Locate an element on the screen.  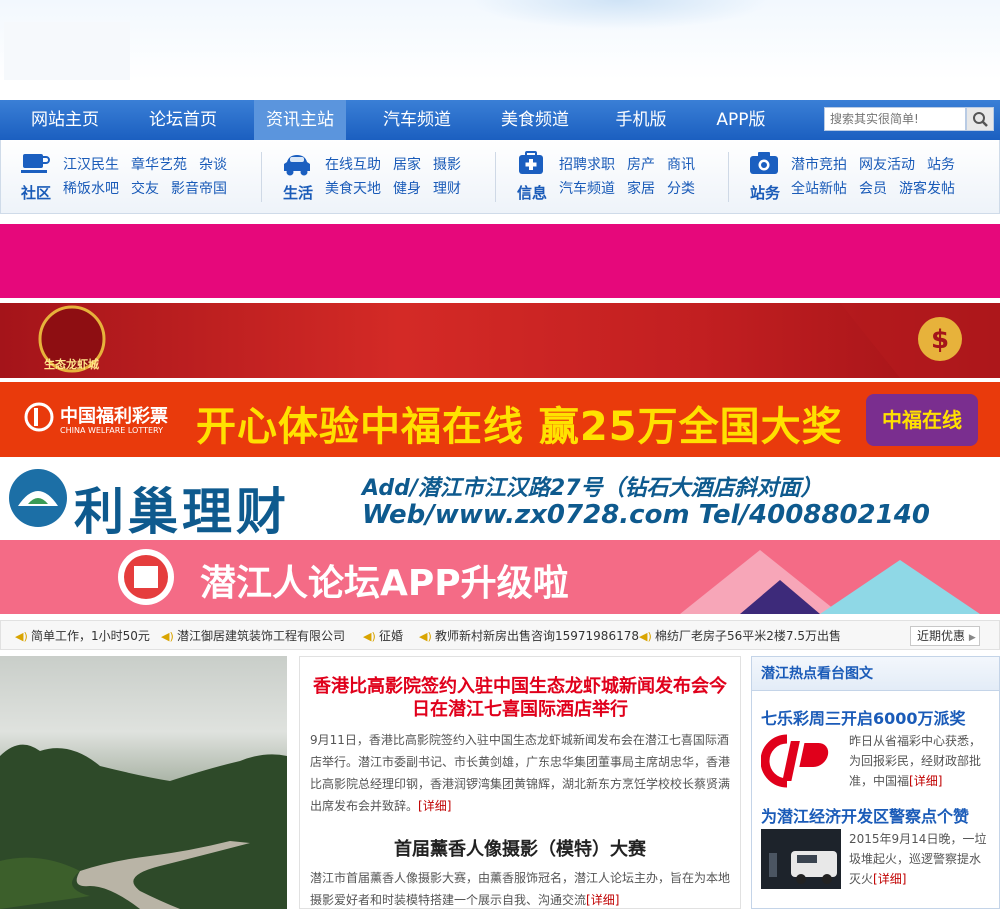
sub-link: 招聘求职 is located at coordinates (587, 164).